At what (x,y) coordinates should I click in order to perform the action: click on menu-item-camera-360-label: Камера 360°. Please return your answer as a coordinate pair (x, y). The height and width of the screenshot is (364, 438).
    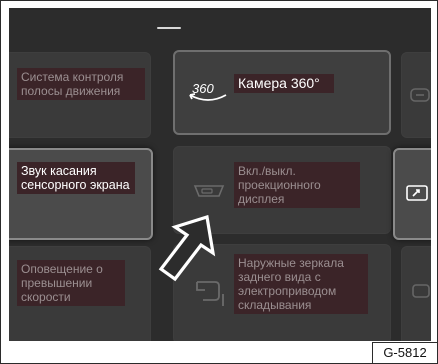
    Looking at the image, I should click on (284, 83).